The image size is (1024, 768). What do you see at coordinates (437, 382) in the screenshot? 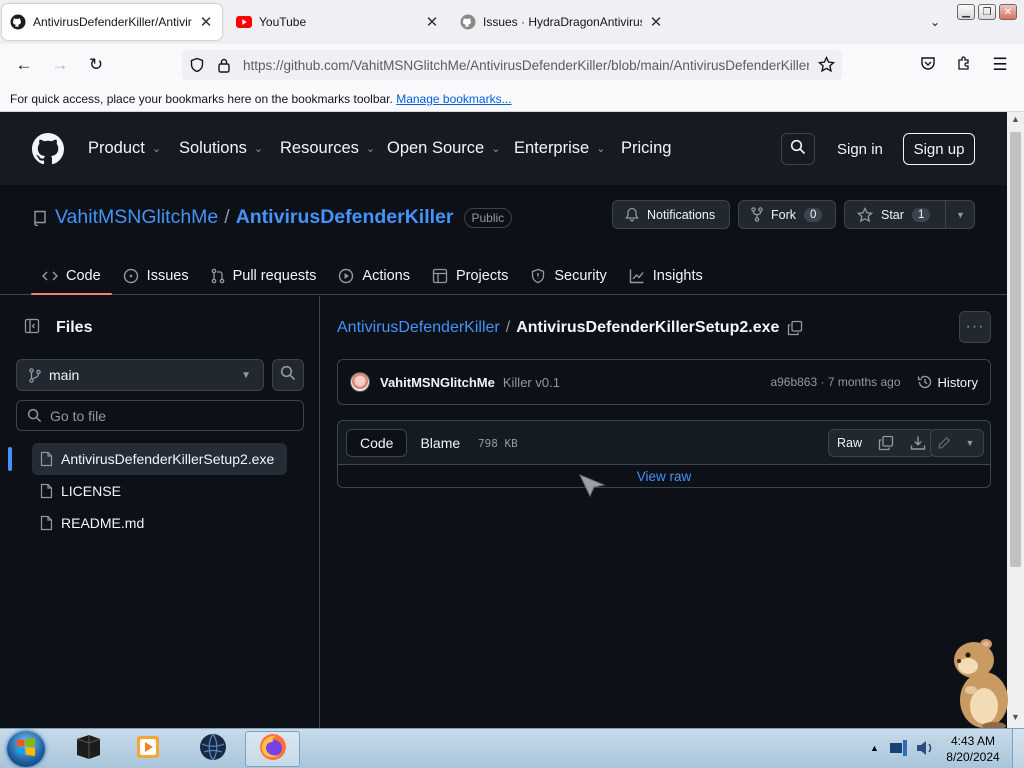
I see `commit-author-link: VahitMSNGlitchMe` at bounding box center [437, 382].